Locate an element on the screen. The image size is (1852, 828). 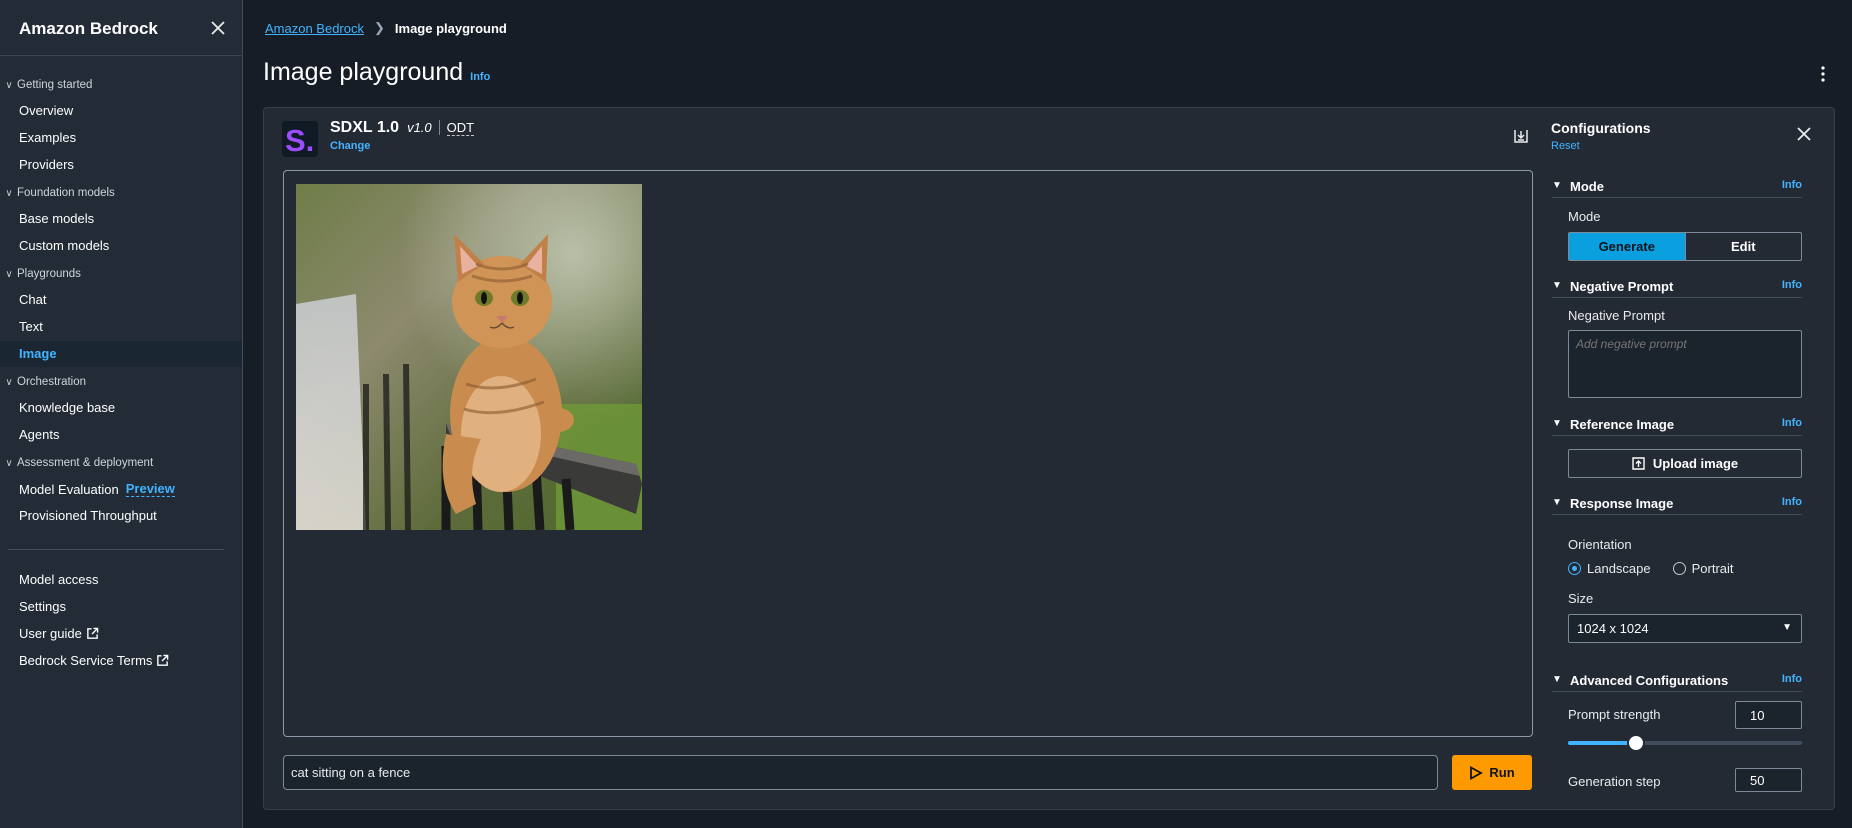
mode-label: Mode is located at coordinates (1584, 216).